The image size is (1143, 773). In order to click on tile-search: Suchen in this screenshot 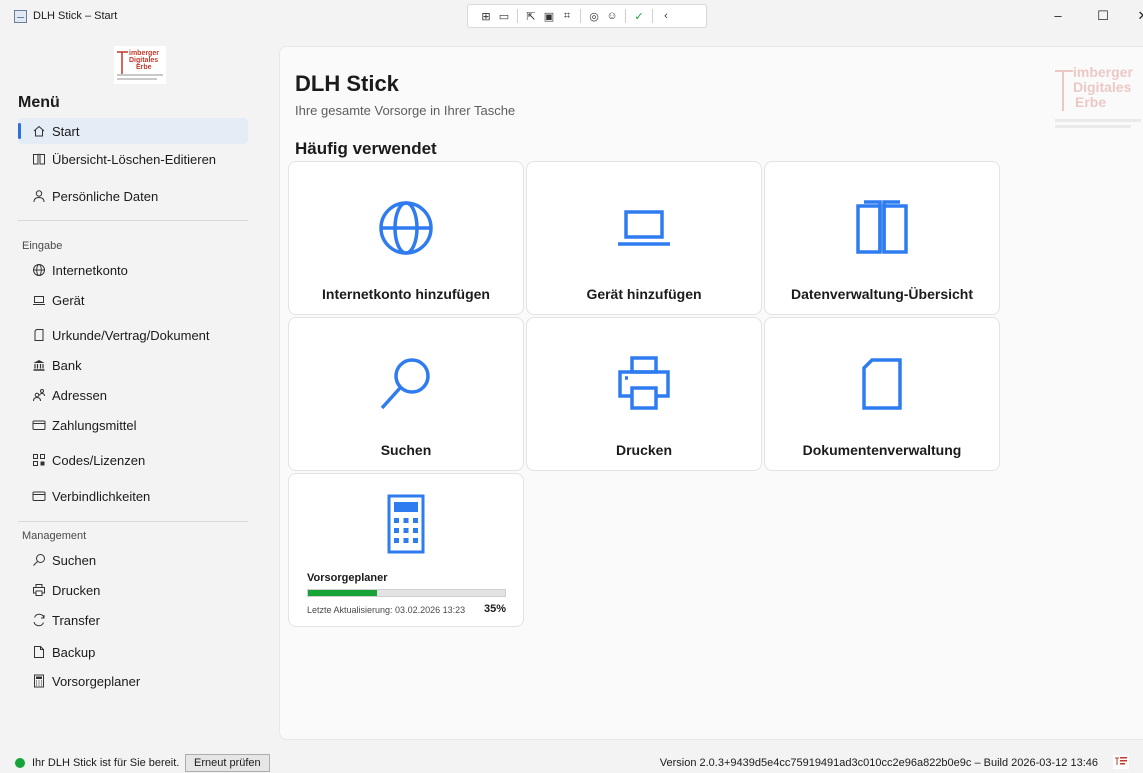, I will do `click(406, 394)`.